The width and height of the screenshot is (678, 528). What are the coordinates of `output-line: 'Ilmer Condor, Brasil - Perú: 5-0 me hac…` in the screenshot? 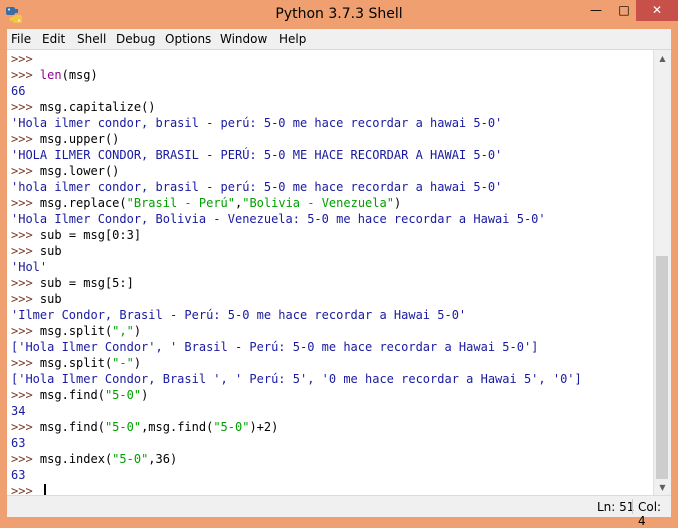 It's located at (331, 315).